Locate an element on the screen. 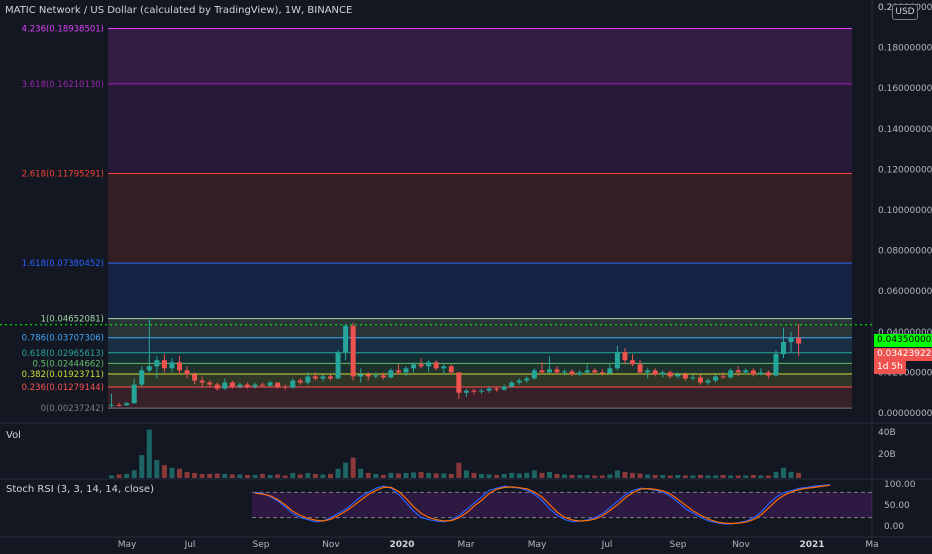  last-price-tag: 0.03423922 is located at coordinates (903, 354).